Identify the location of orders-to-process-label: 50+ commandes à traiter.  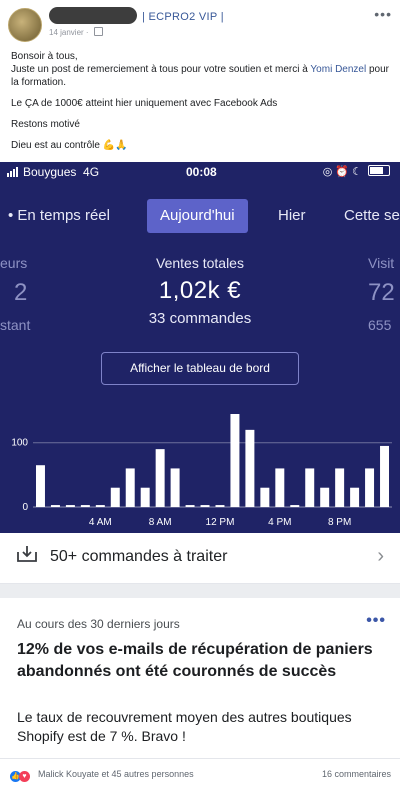
(139, 556).